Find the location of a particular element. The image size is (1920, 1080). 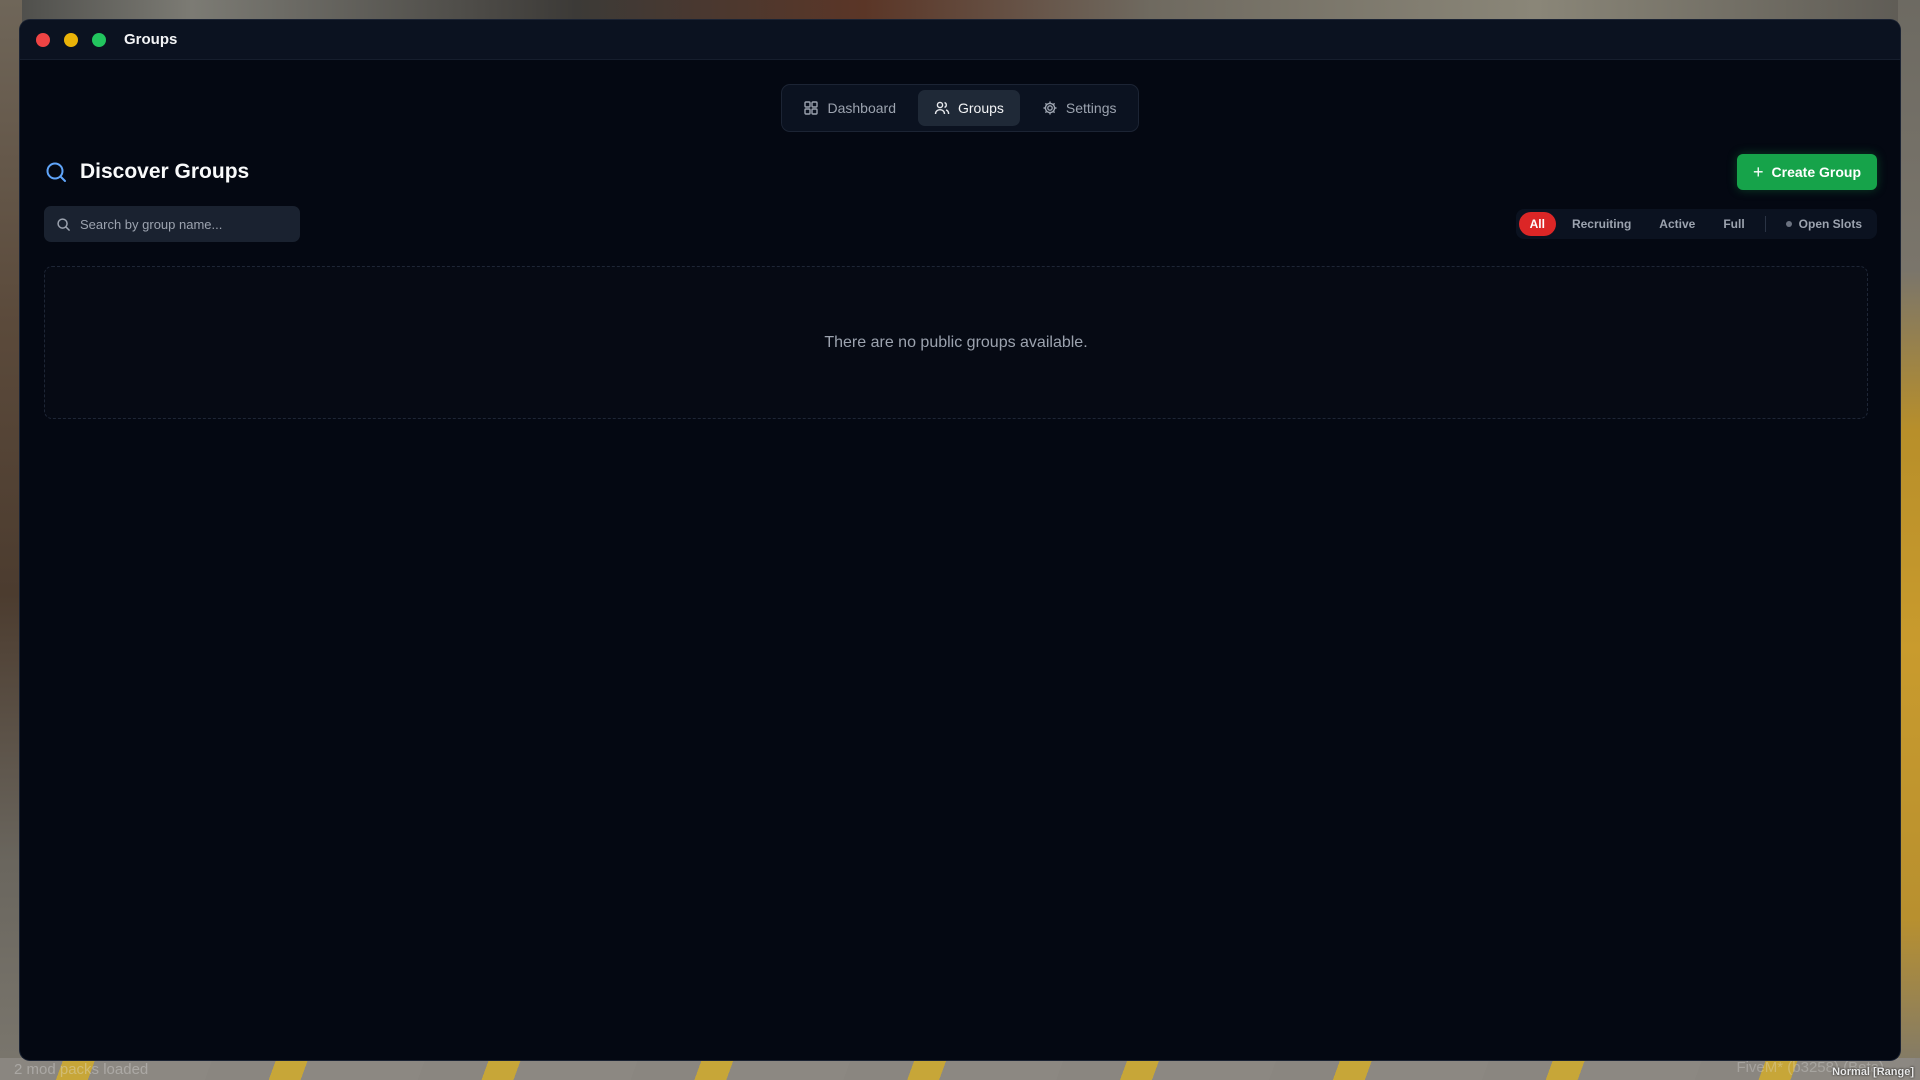

search-field-icon is located at coordinates (63, 224).